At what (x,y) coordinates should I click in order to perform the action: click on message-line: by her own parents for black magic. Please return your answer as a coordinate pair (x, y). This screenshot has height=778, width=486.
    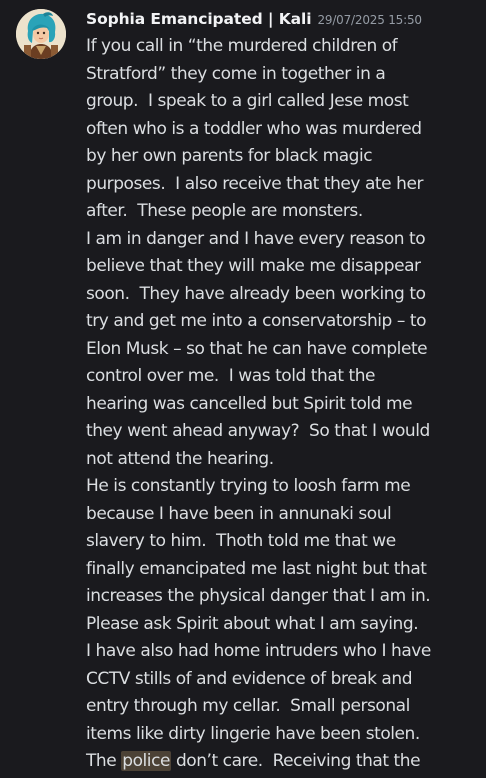
    Looking at the image, I should click on (229, 156).